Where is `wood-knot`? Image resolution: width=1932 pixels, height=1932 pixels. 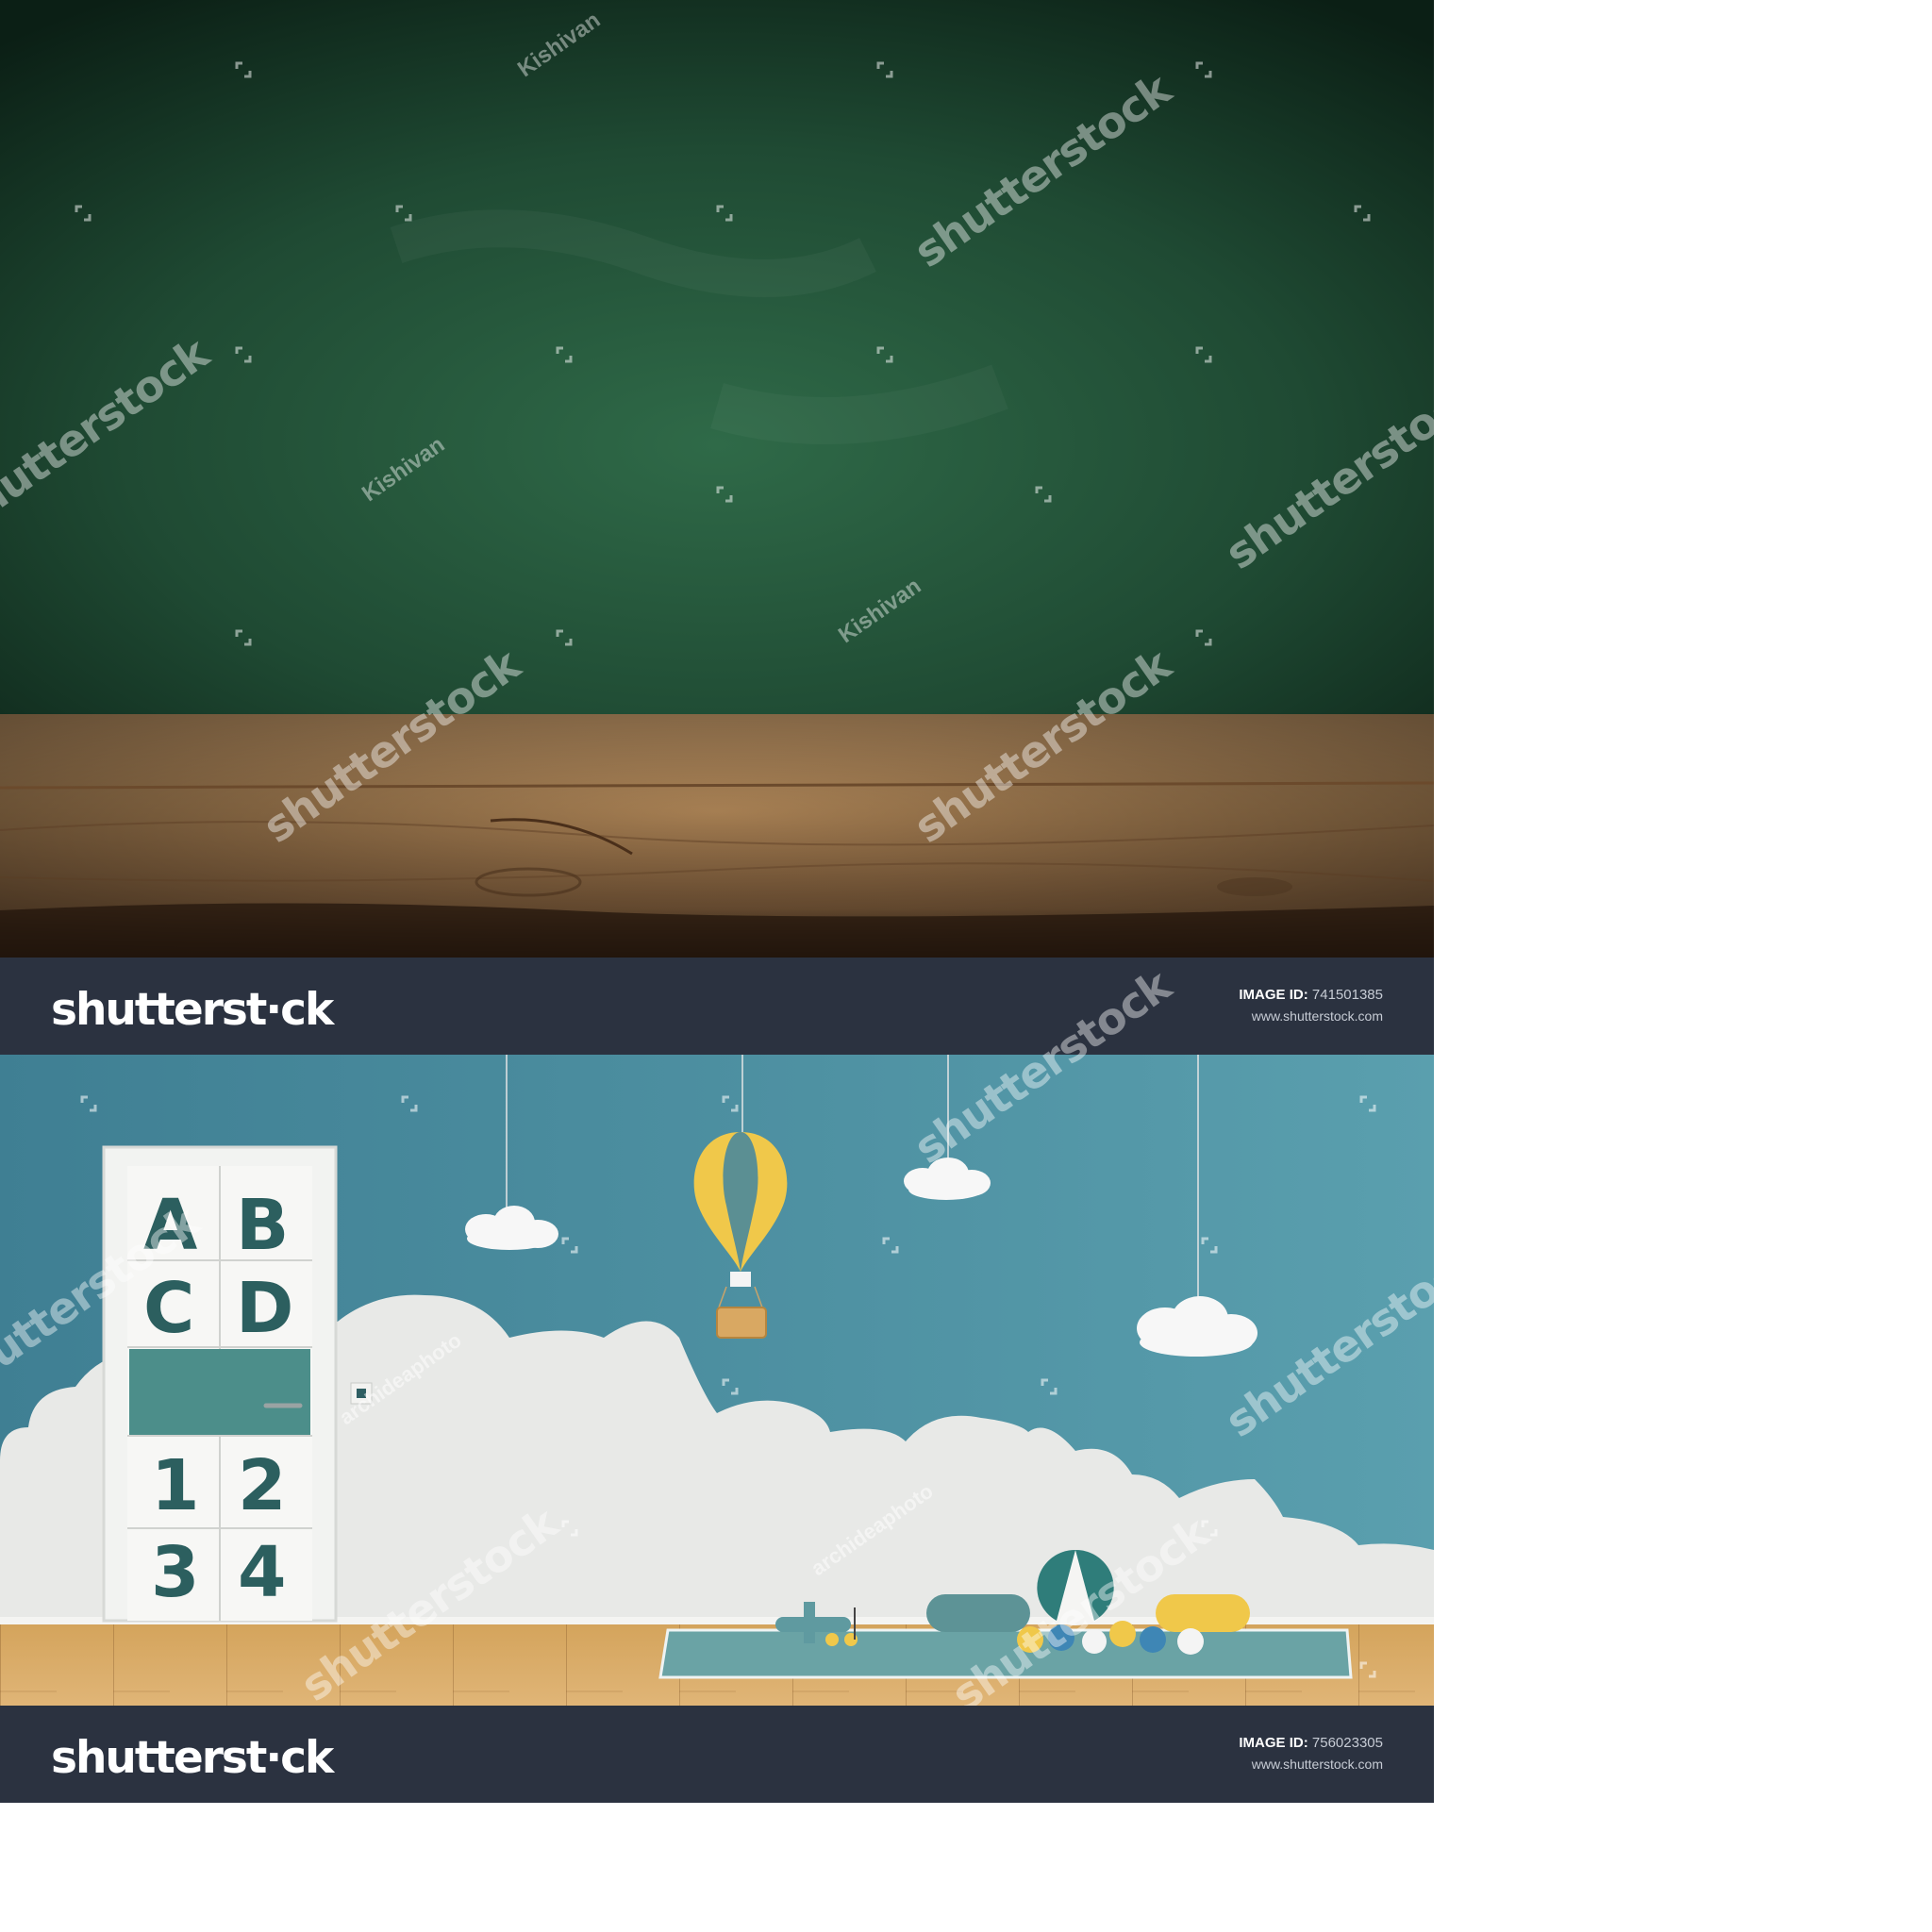
wood-knot is located at coordinates (1255, 887).